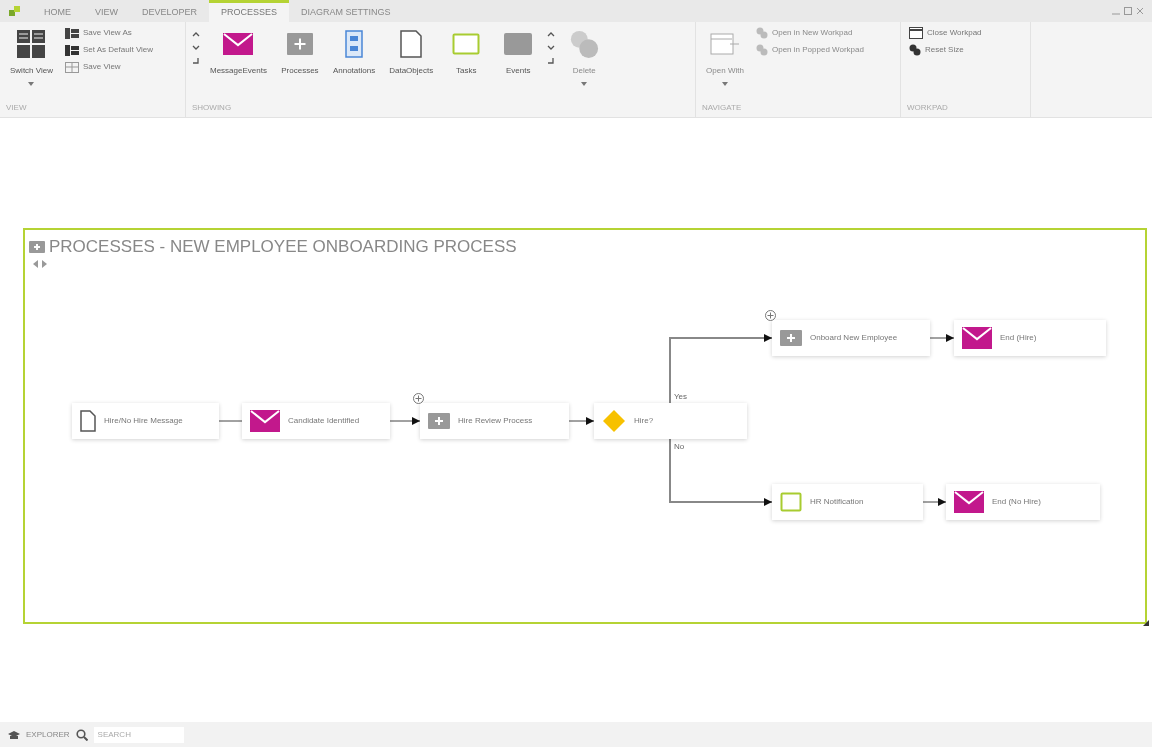  Describe the element at coordinates (14, 734) in the screenshot. I see `graduation-cap-icon` at that location.